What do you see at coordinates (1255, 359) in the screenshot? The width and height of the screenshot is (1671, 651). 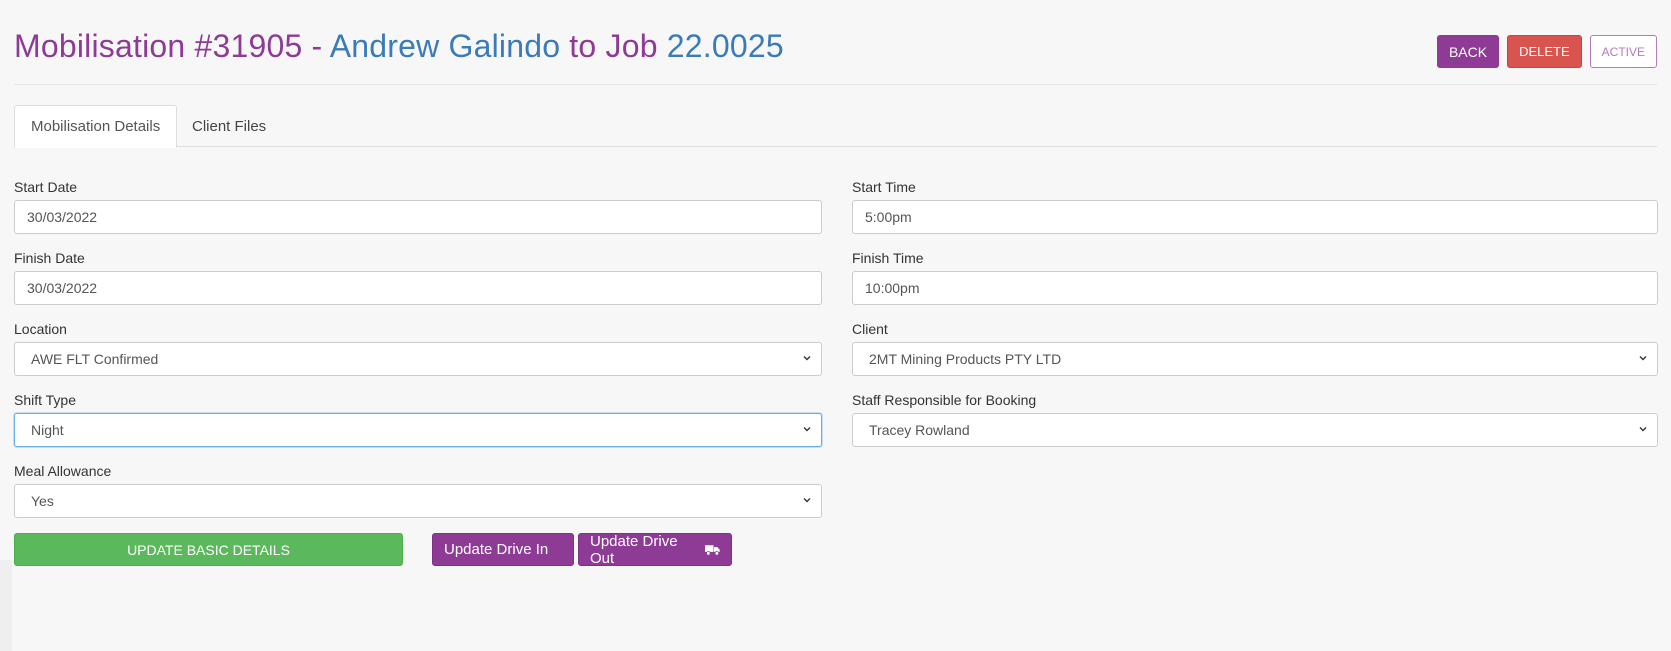 I see `client-select: 2MT Mining Products PTY LTD` at bounding box center [1255, 359].